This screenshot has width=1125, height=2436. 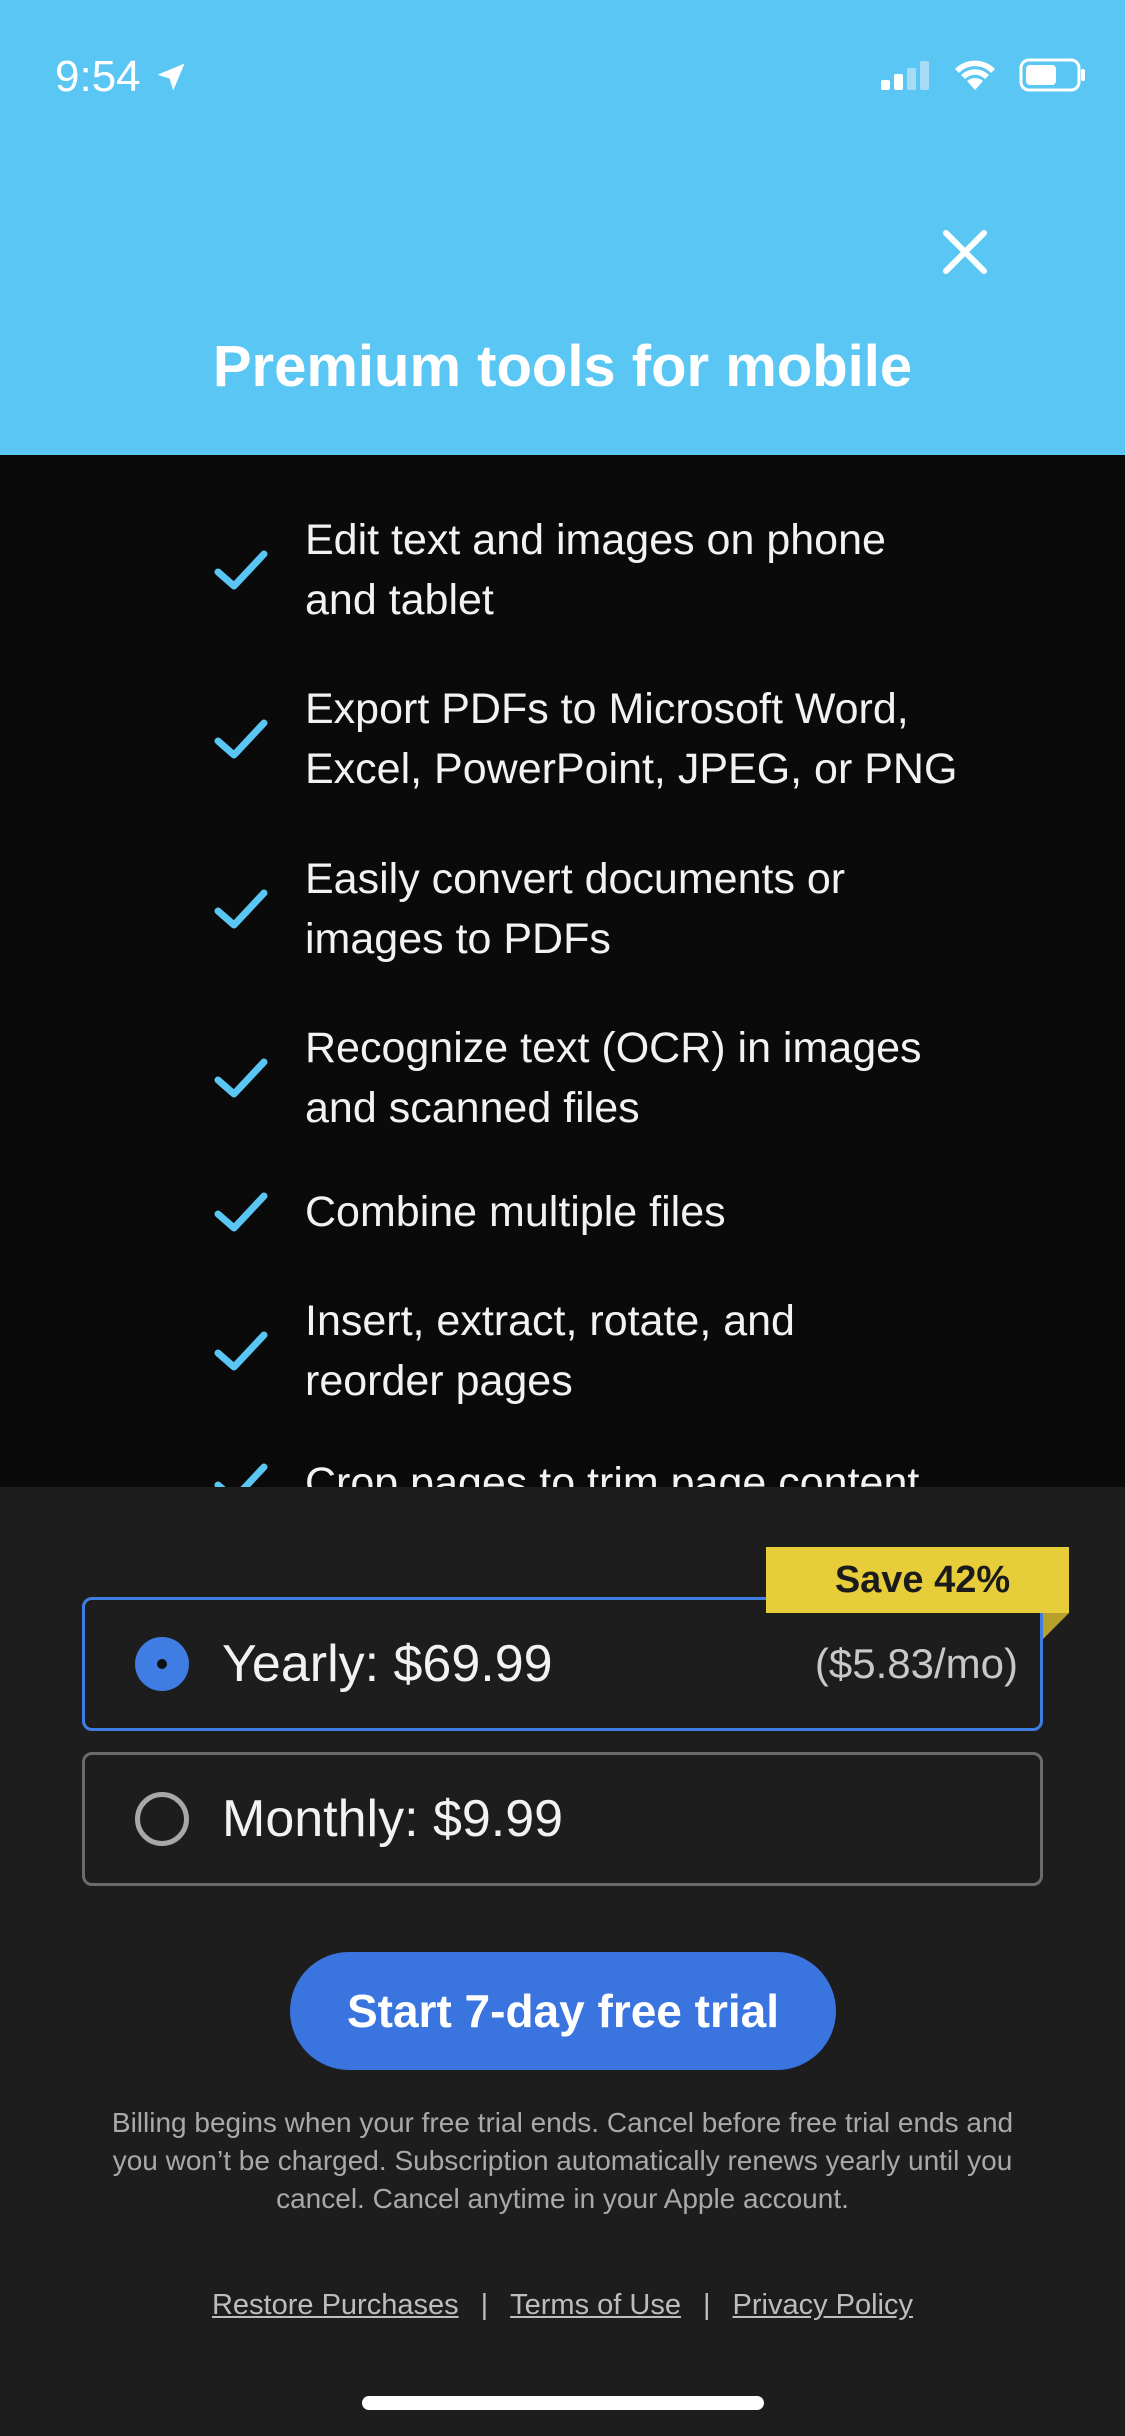 I want to click on yearly-plan-option: Yearly: $69.99 ($5.83/mo), so click(x=562, y=1664).